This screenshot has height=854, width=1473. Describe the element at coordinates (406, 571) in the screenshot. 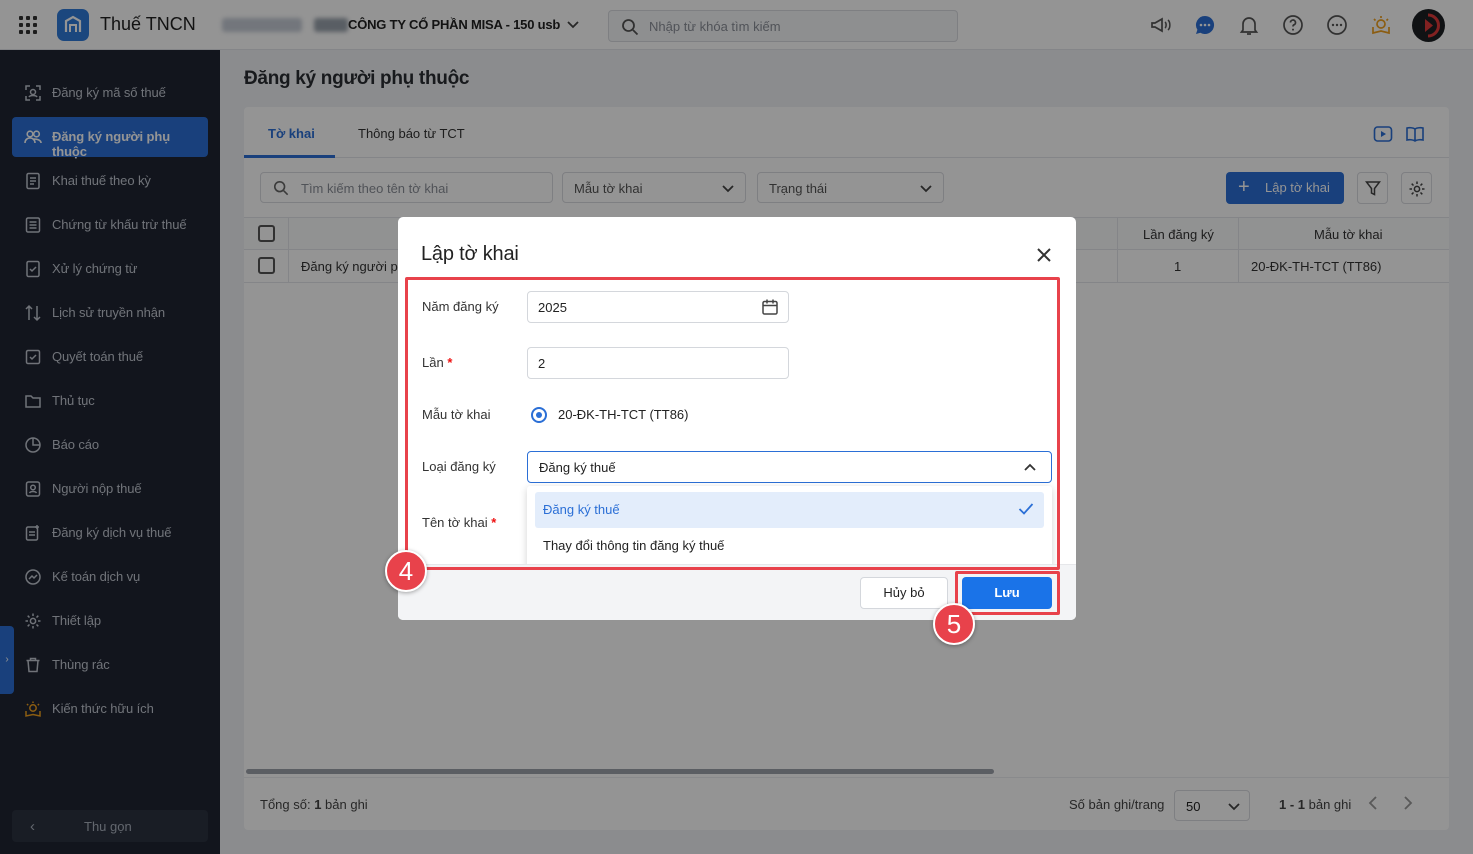

I see `step-marker-4: 4` at that location.